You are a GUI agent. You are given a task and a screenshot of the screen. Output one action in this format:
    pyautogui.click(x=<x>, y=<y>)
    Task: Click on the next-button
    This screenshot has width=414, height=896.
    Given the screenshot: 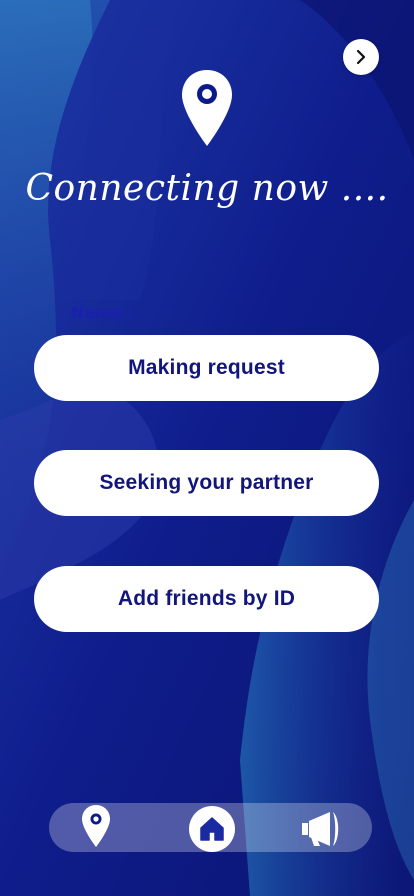 What is the action you would take?
    pyautogui.click(x=361, y=57)
    